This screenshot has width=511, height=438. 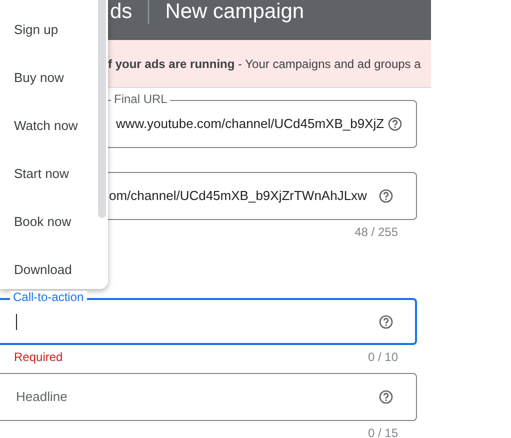 What do you see at coordinates (238, 196) in the screenshot?
I see `field-value: om/channel/UCd45mXB_b9XjZrTWnAhJLxw` at bounding box center [238, 196].